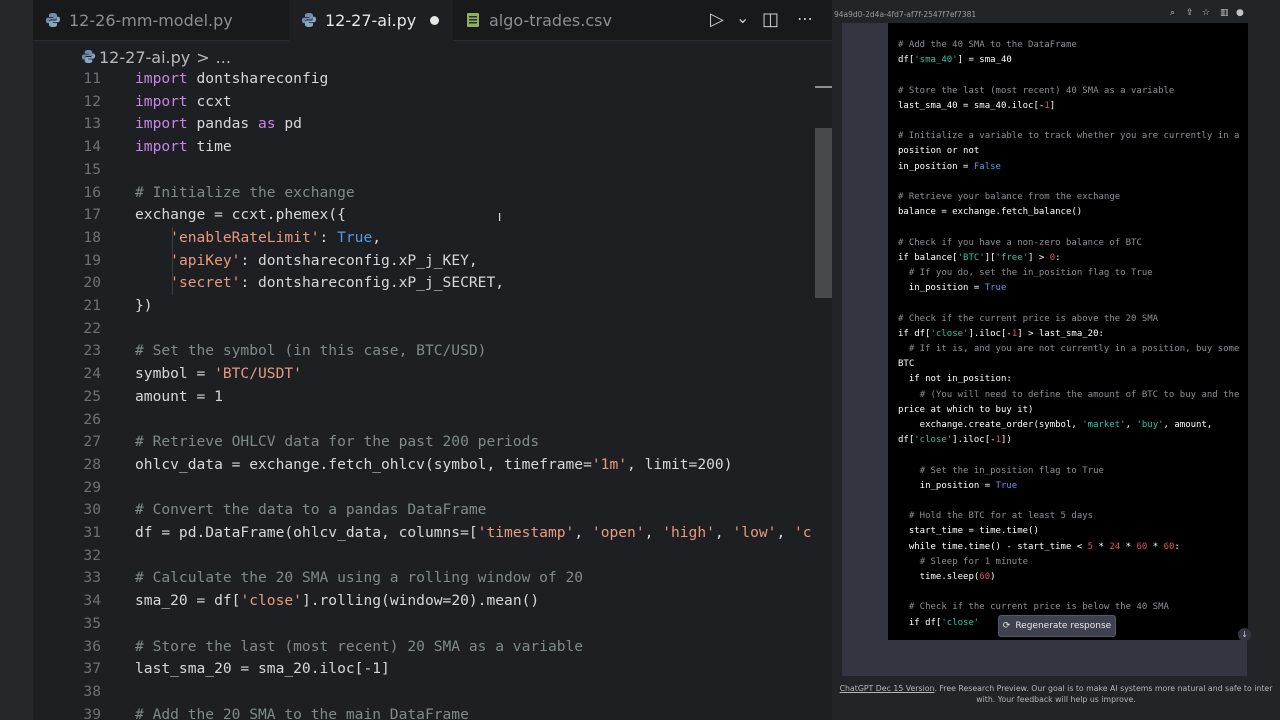 Image resolution: width=1280 pixels, height=720 pixels. What do you see at coordinates (428, 79) in the screenshot?
I see `code-line: 11 import dontshareconfig` at bounding box center [428, 79].